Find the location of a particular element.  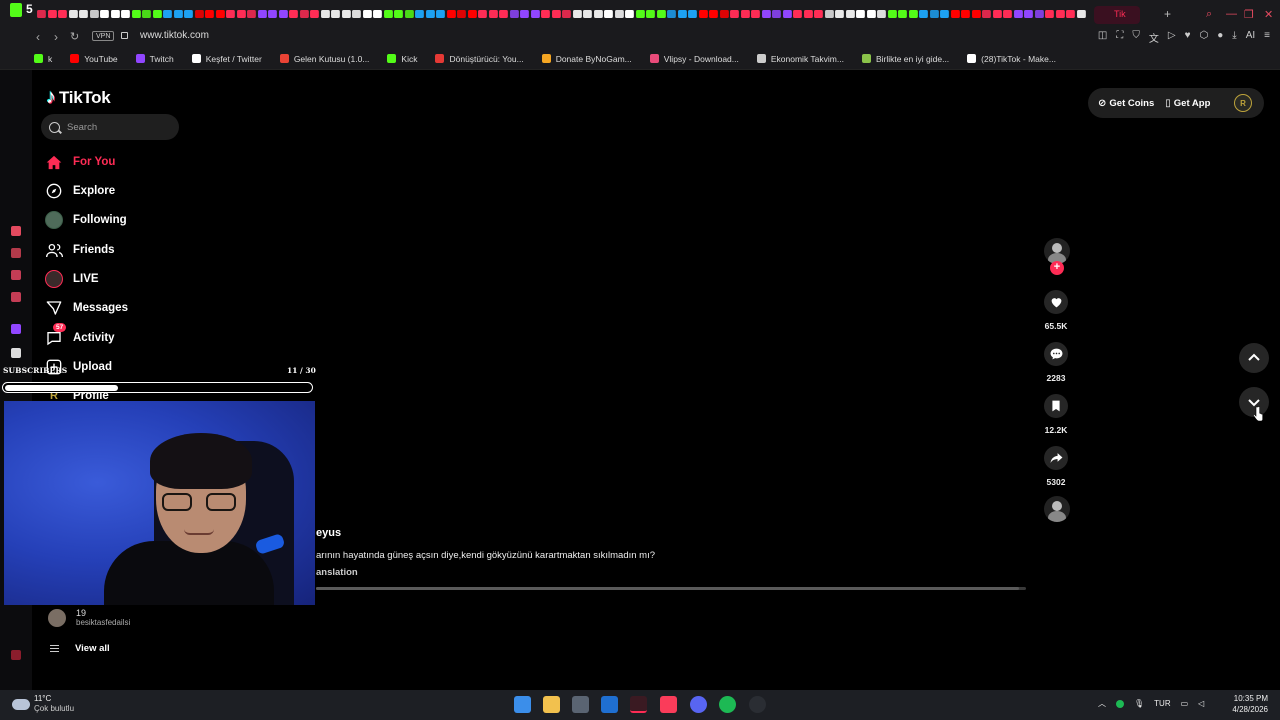

volume-icon: ◁ is located at coordinates (1201, 703).